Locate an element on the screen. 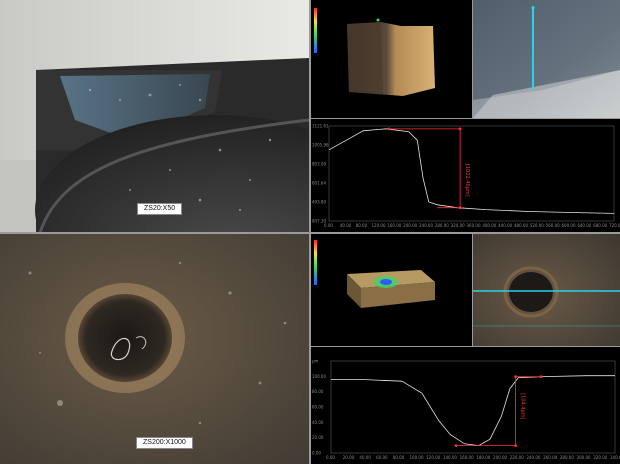 The width and height of the screenshot is (620, 464). x-tick-label: 260.00 is located at coordinates (550, 457).